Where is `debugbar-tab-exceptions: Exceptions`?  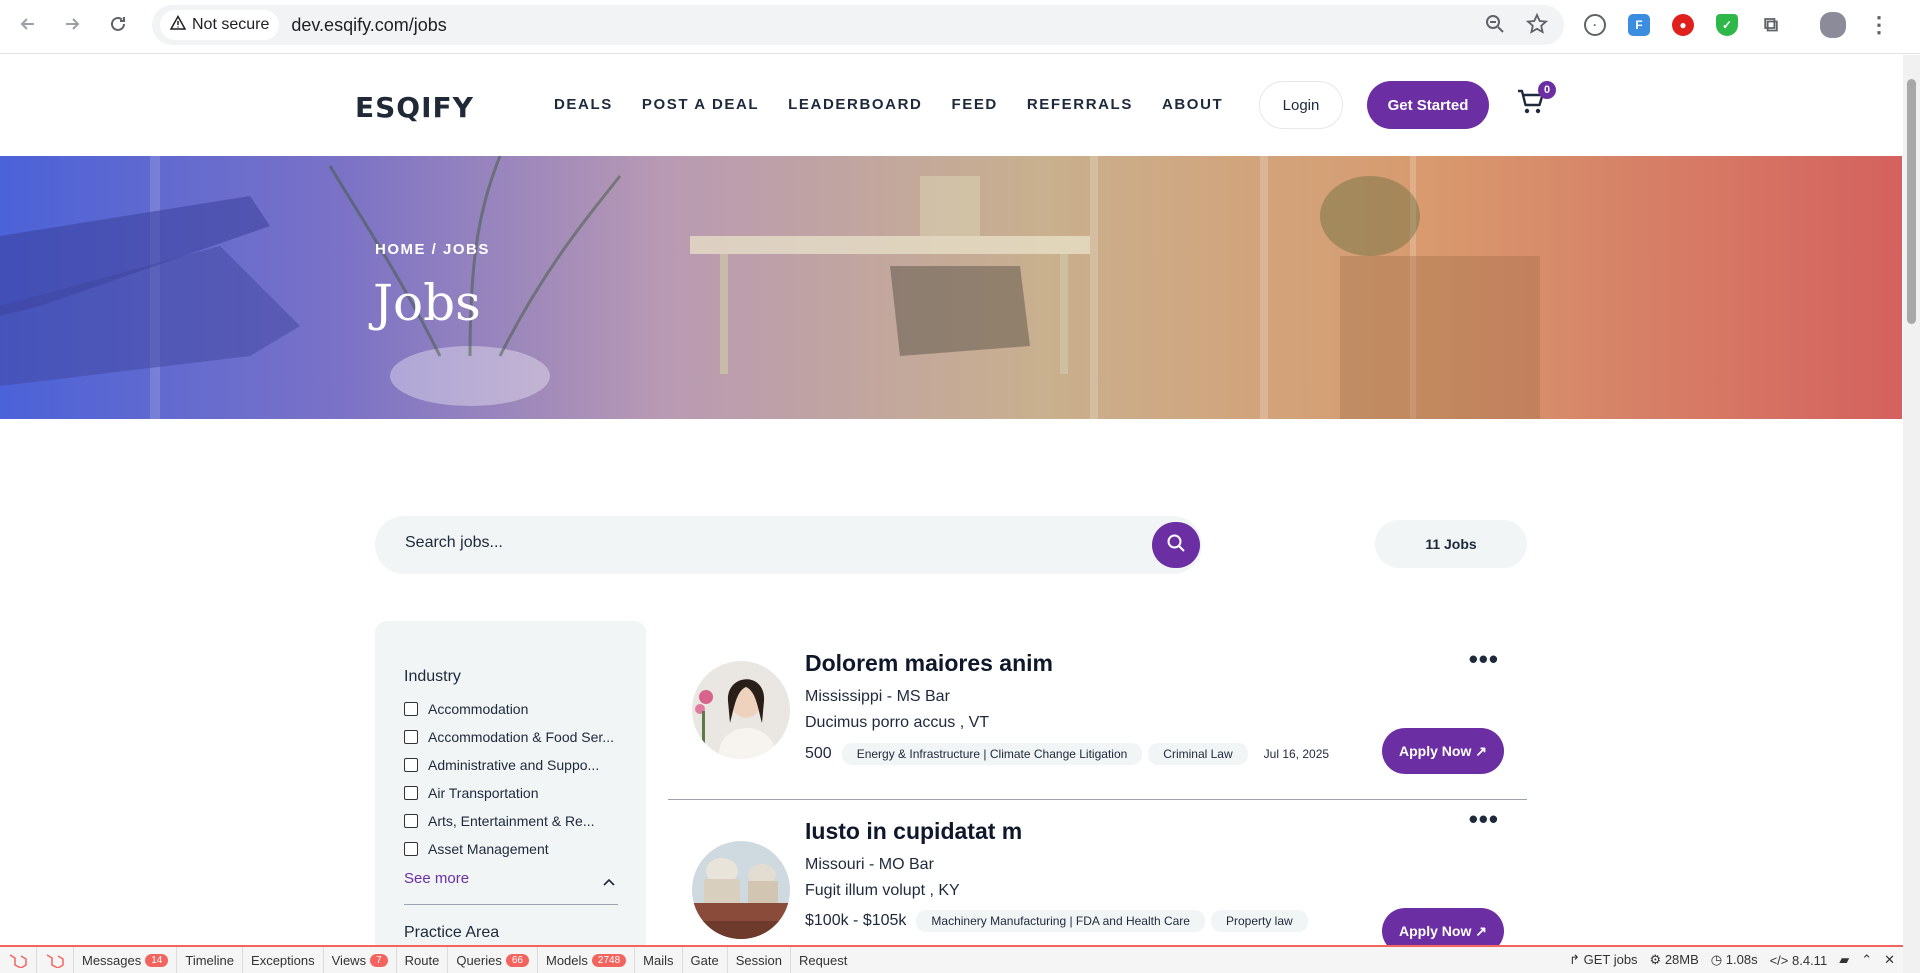
debugbar-tab-exceptions: Exceptions is located at coordinates (283, 960).